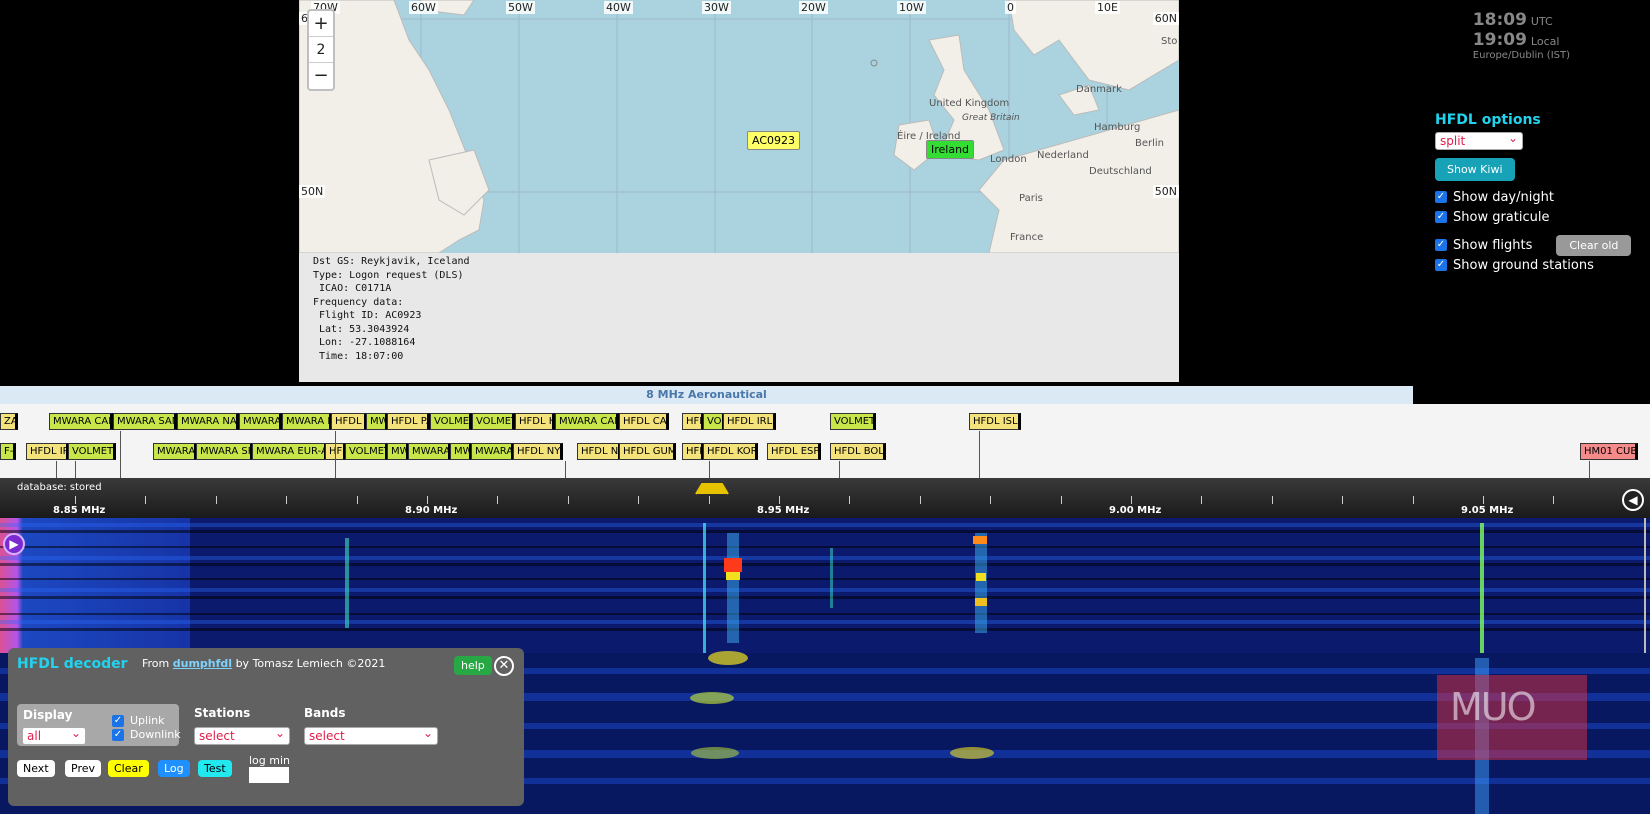 This screenshot has height=814, width=1650. I want to click on show-ground-stations-checkbox: ✓ Show ground stations, so click(1533, 265).